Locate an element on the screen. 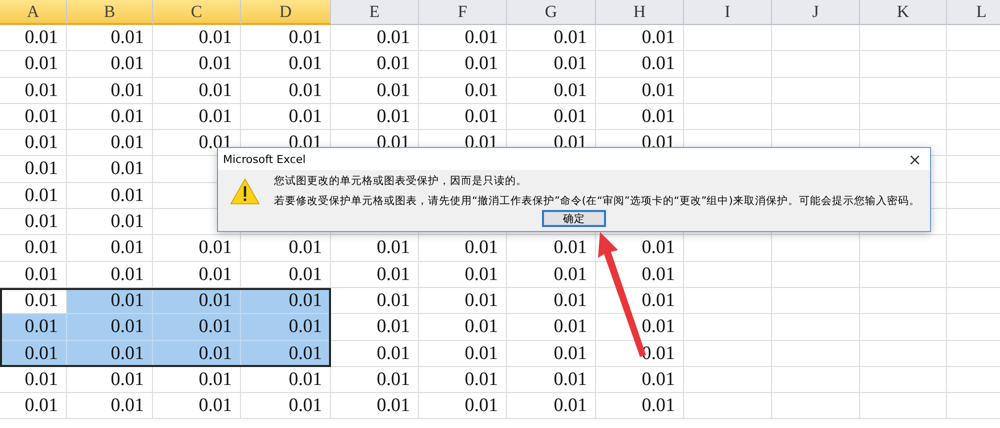 This screenshot has width=1000, height=428. column-header: K is located at coordinates (903, 12).